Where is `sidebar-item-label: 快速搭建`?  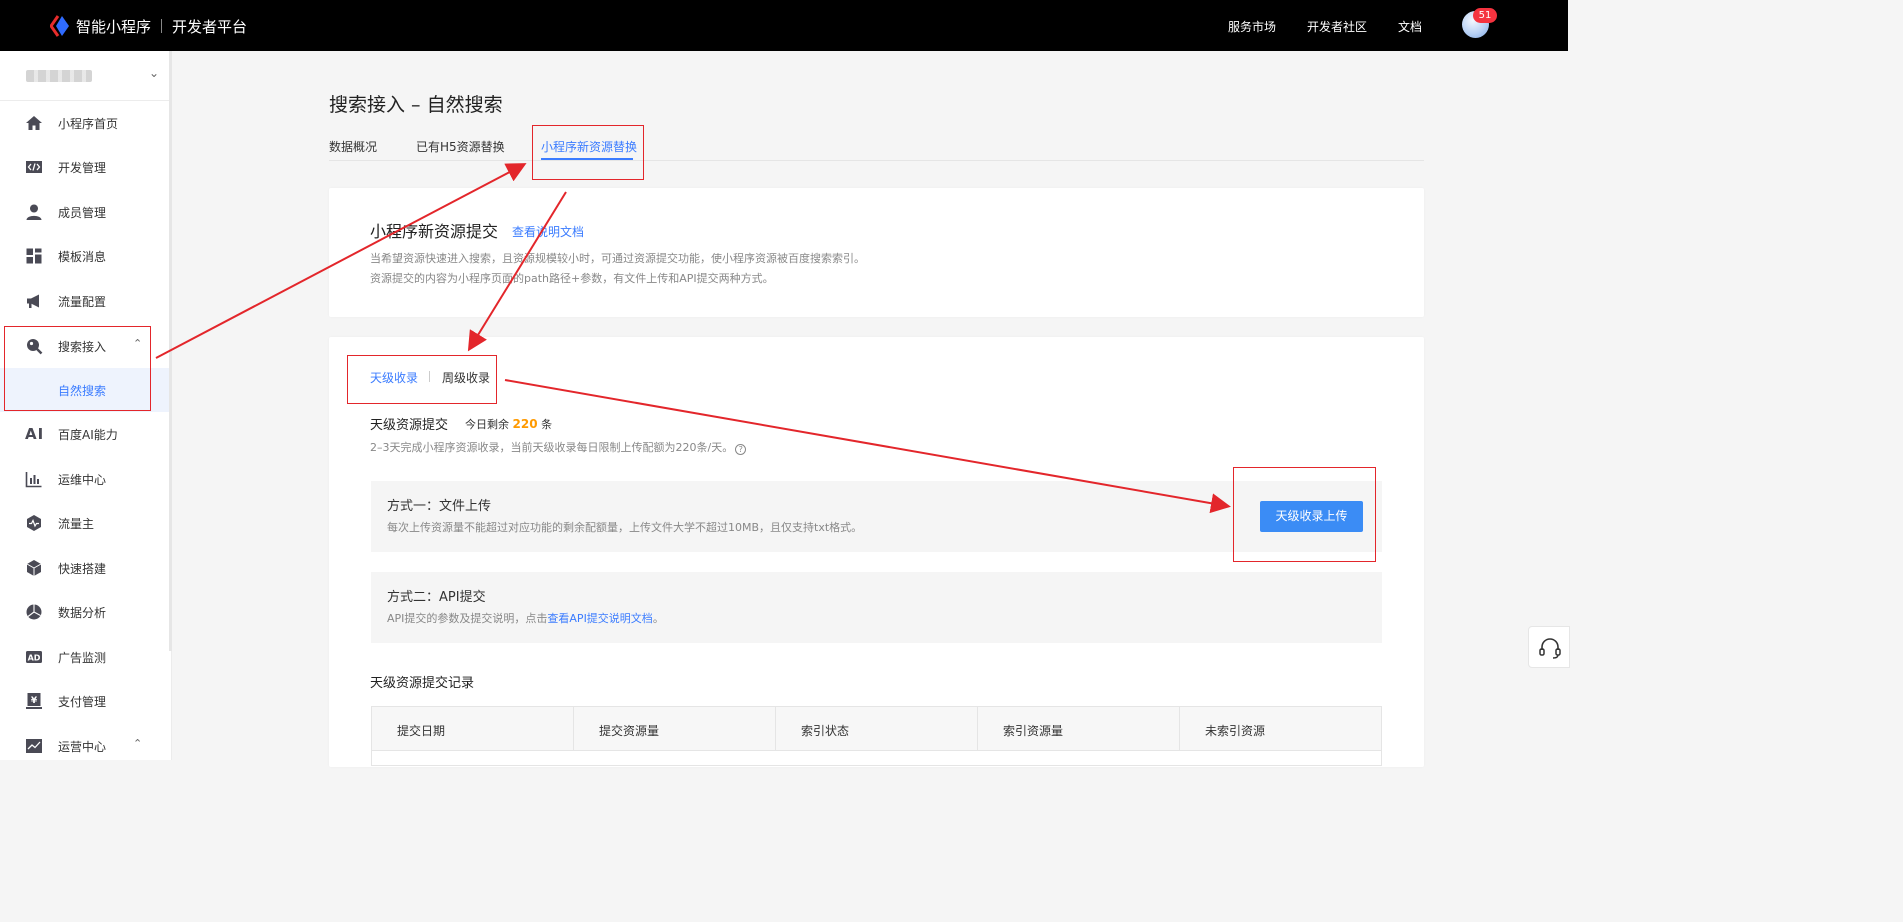 sidebar-item-label: 快速搭建 is located at coordinates (82, 569).